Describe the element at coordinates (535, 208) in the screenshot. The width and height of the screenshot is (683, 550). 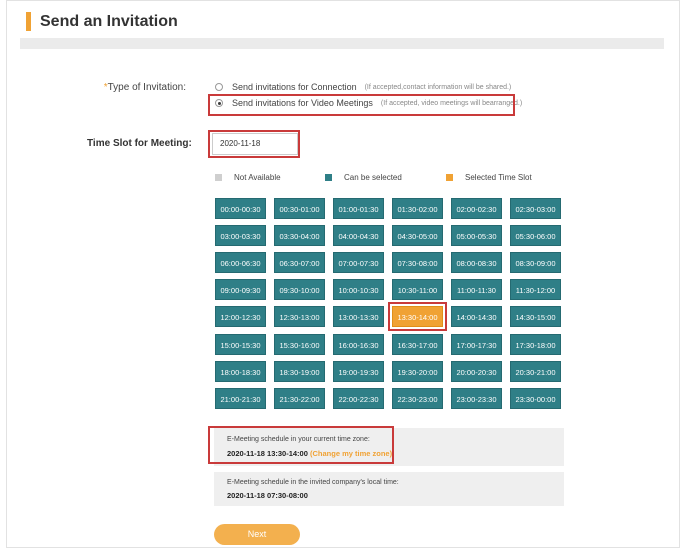
I see `time-slot-02:30-03:00: 02:30-03:00` at that location.